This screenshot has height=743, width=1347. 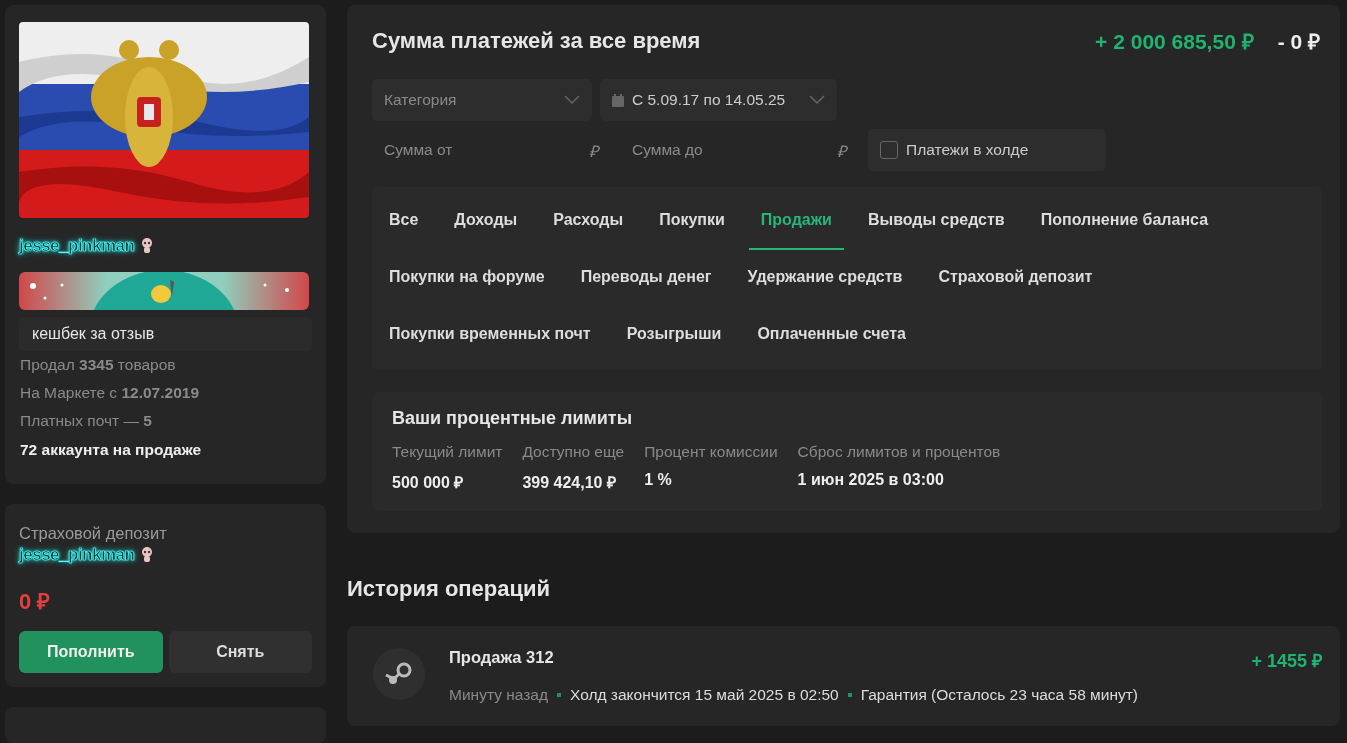 What do you see at coordinates (1286, 661) in the screenshot?
I see `operation-amount: + 1455 ₽` at bounding box center [1286, 661].